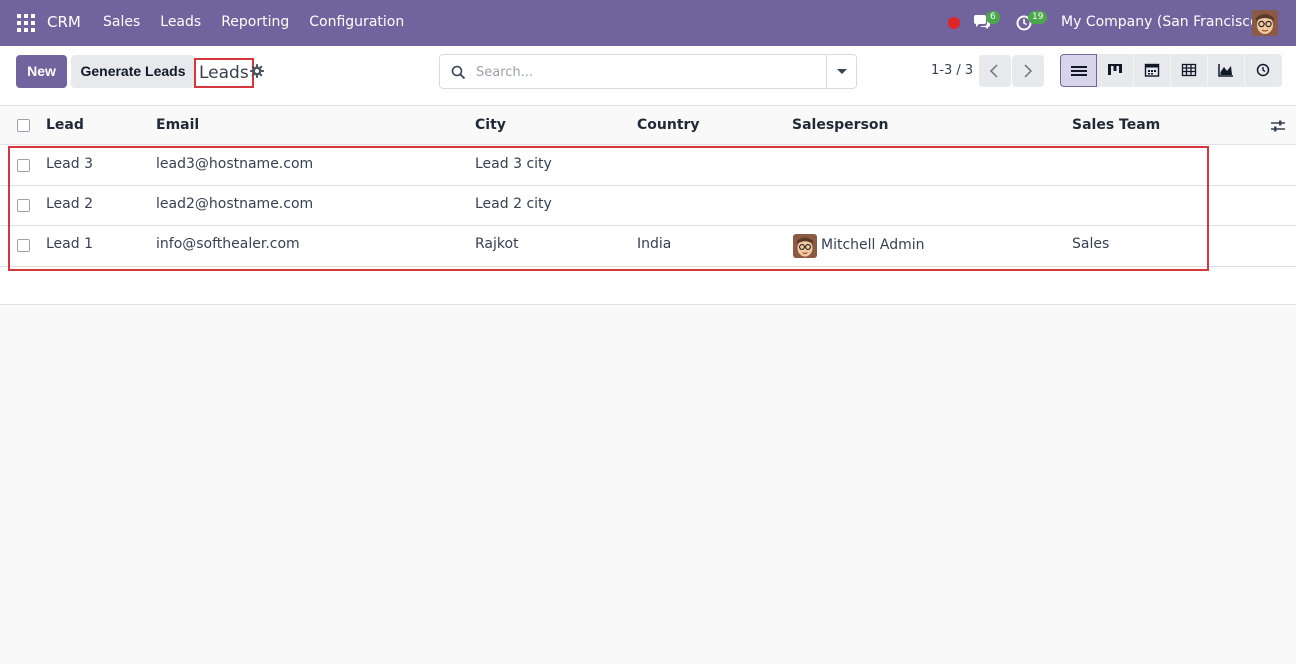 Image resolution: width=1296 pixels, height=664 pixels. I want to click on messages-count-badge: 6, so click(993, 17).